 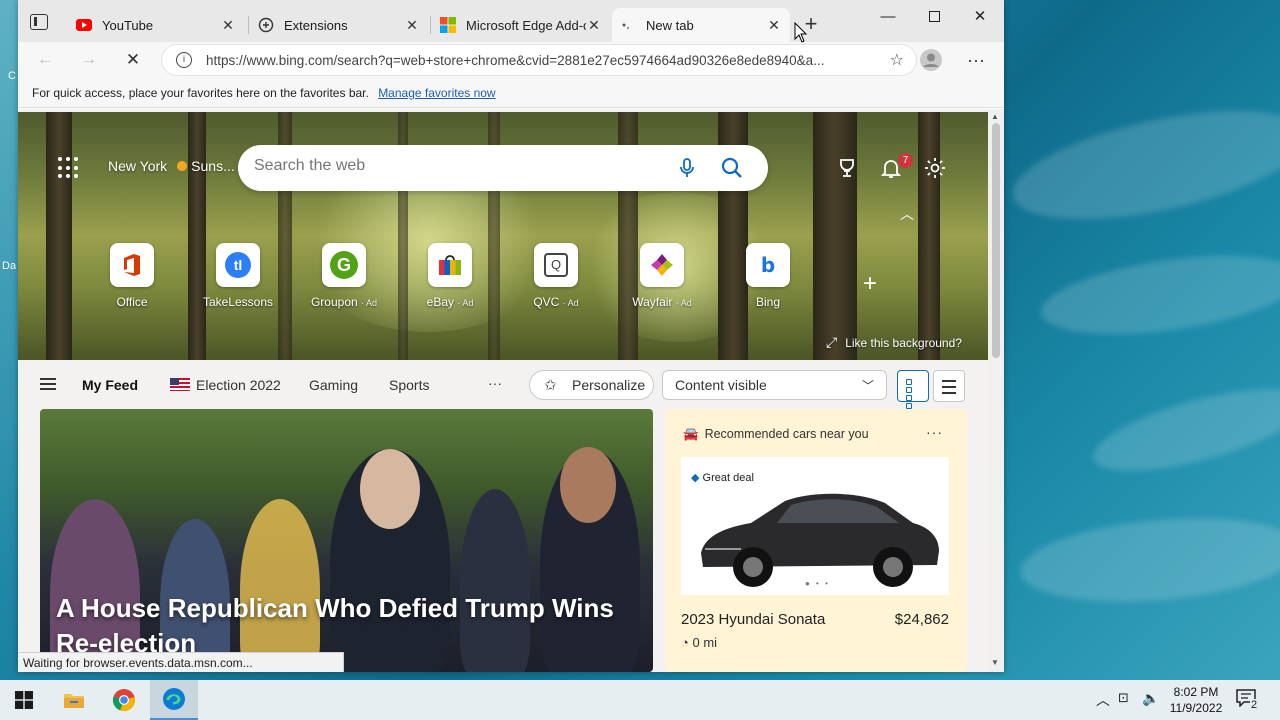 What do you see at coordinates (409, 385) in the screenshot?
I see `nav-sports: Sports` at bounding box center [409, 385].